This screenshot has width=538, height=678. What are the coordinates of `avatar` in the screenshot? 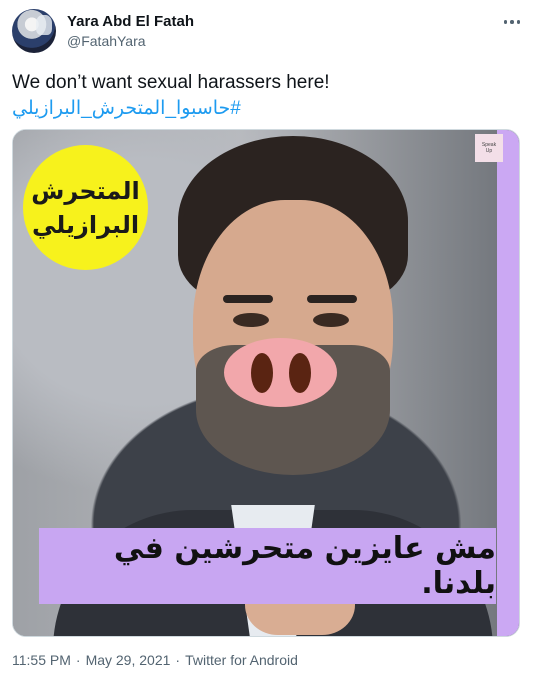 It's located at (34, 31).